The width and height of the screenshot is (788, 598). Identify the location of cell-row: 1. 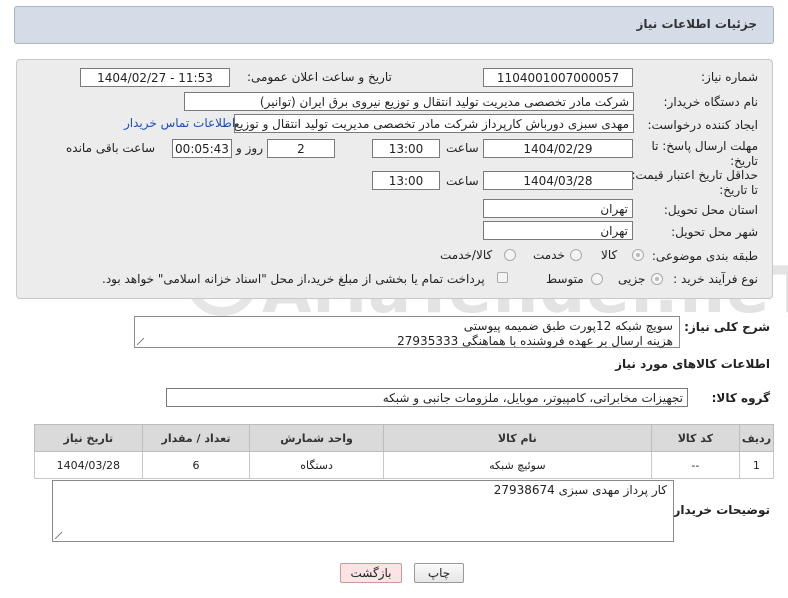
(756, 465).